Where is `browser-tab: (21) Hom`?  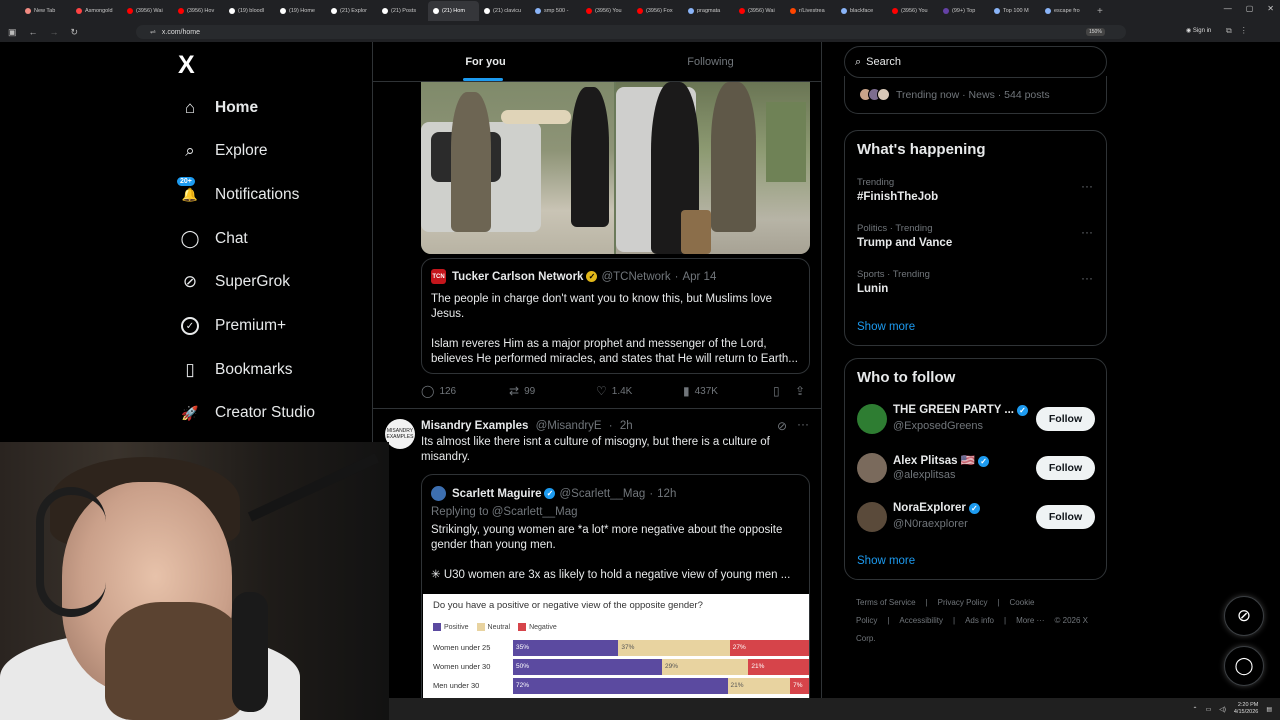 browser-tab: (21) Hom is located at coordinates (453, 11).